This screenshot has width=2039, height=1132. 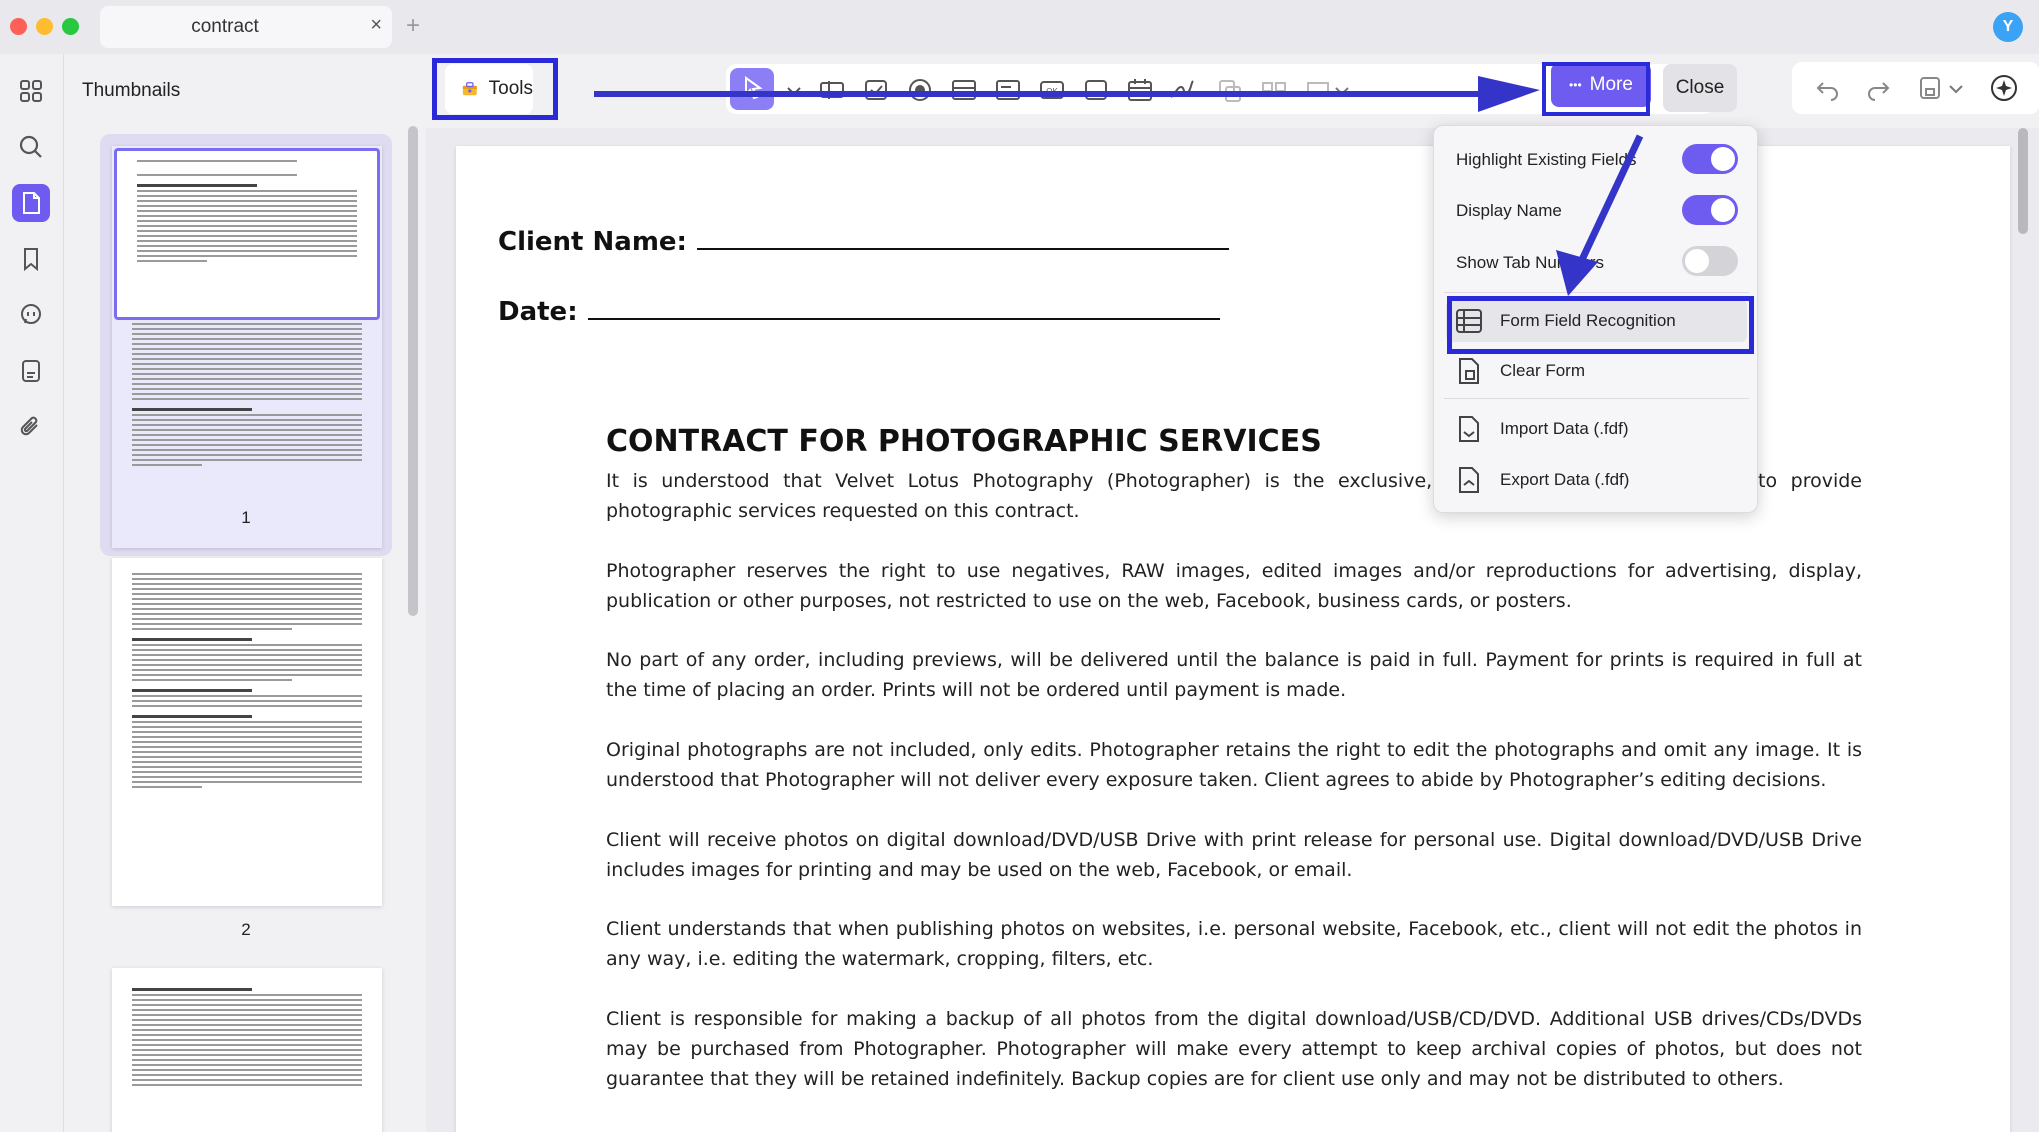 What do you see at coordinates (44, 26) in the screenshot?
I see `minimize-window-button` at bounding box center [44, 26].